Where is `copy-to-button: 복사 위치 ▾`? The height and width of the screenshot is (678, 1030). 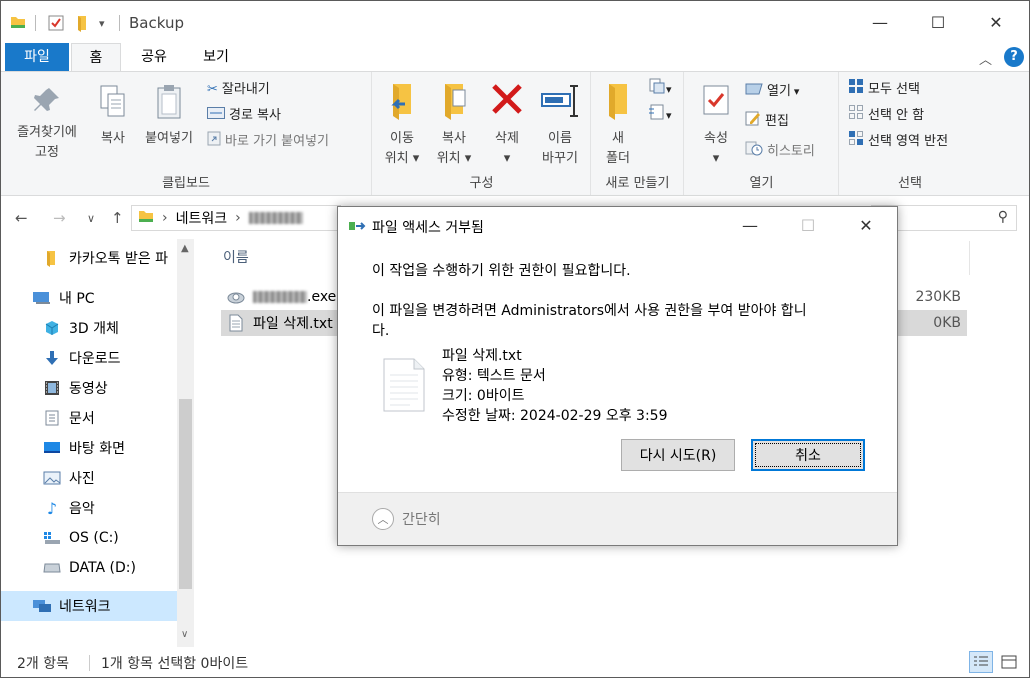 copy-to-button: 복사 위치 ▾ is located at coordinates (454, 125).